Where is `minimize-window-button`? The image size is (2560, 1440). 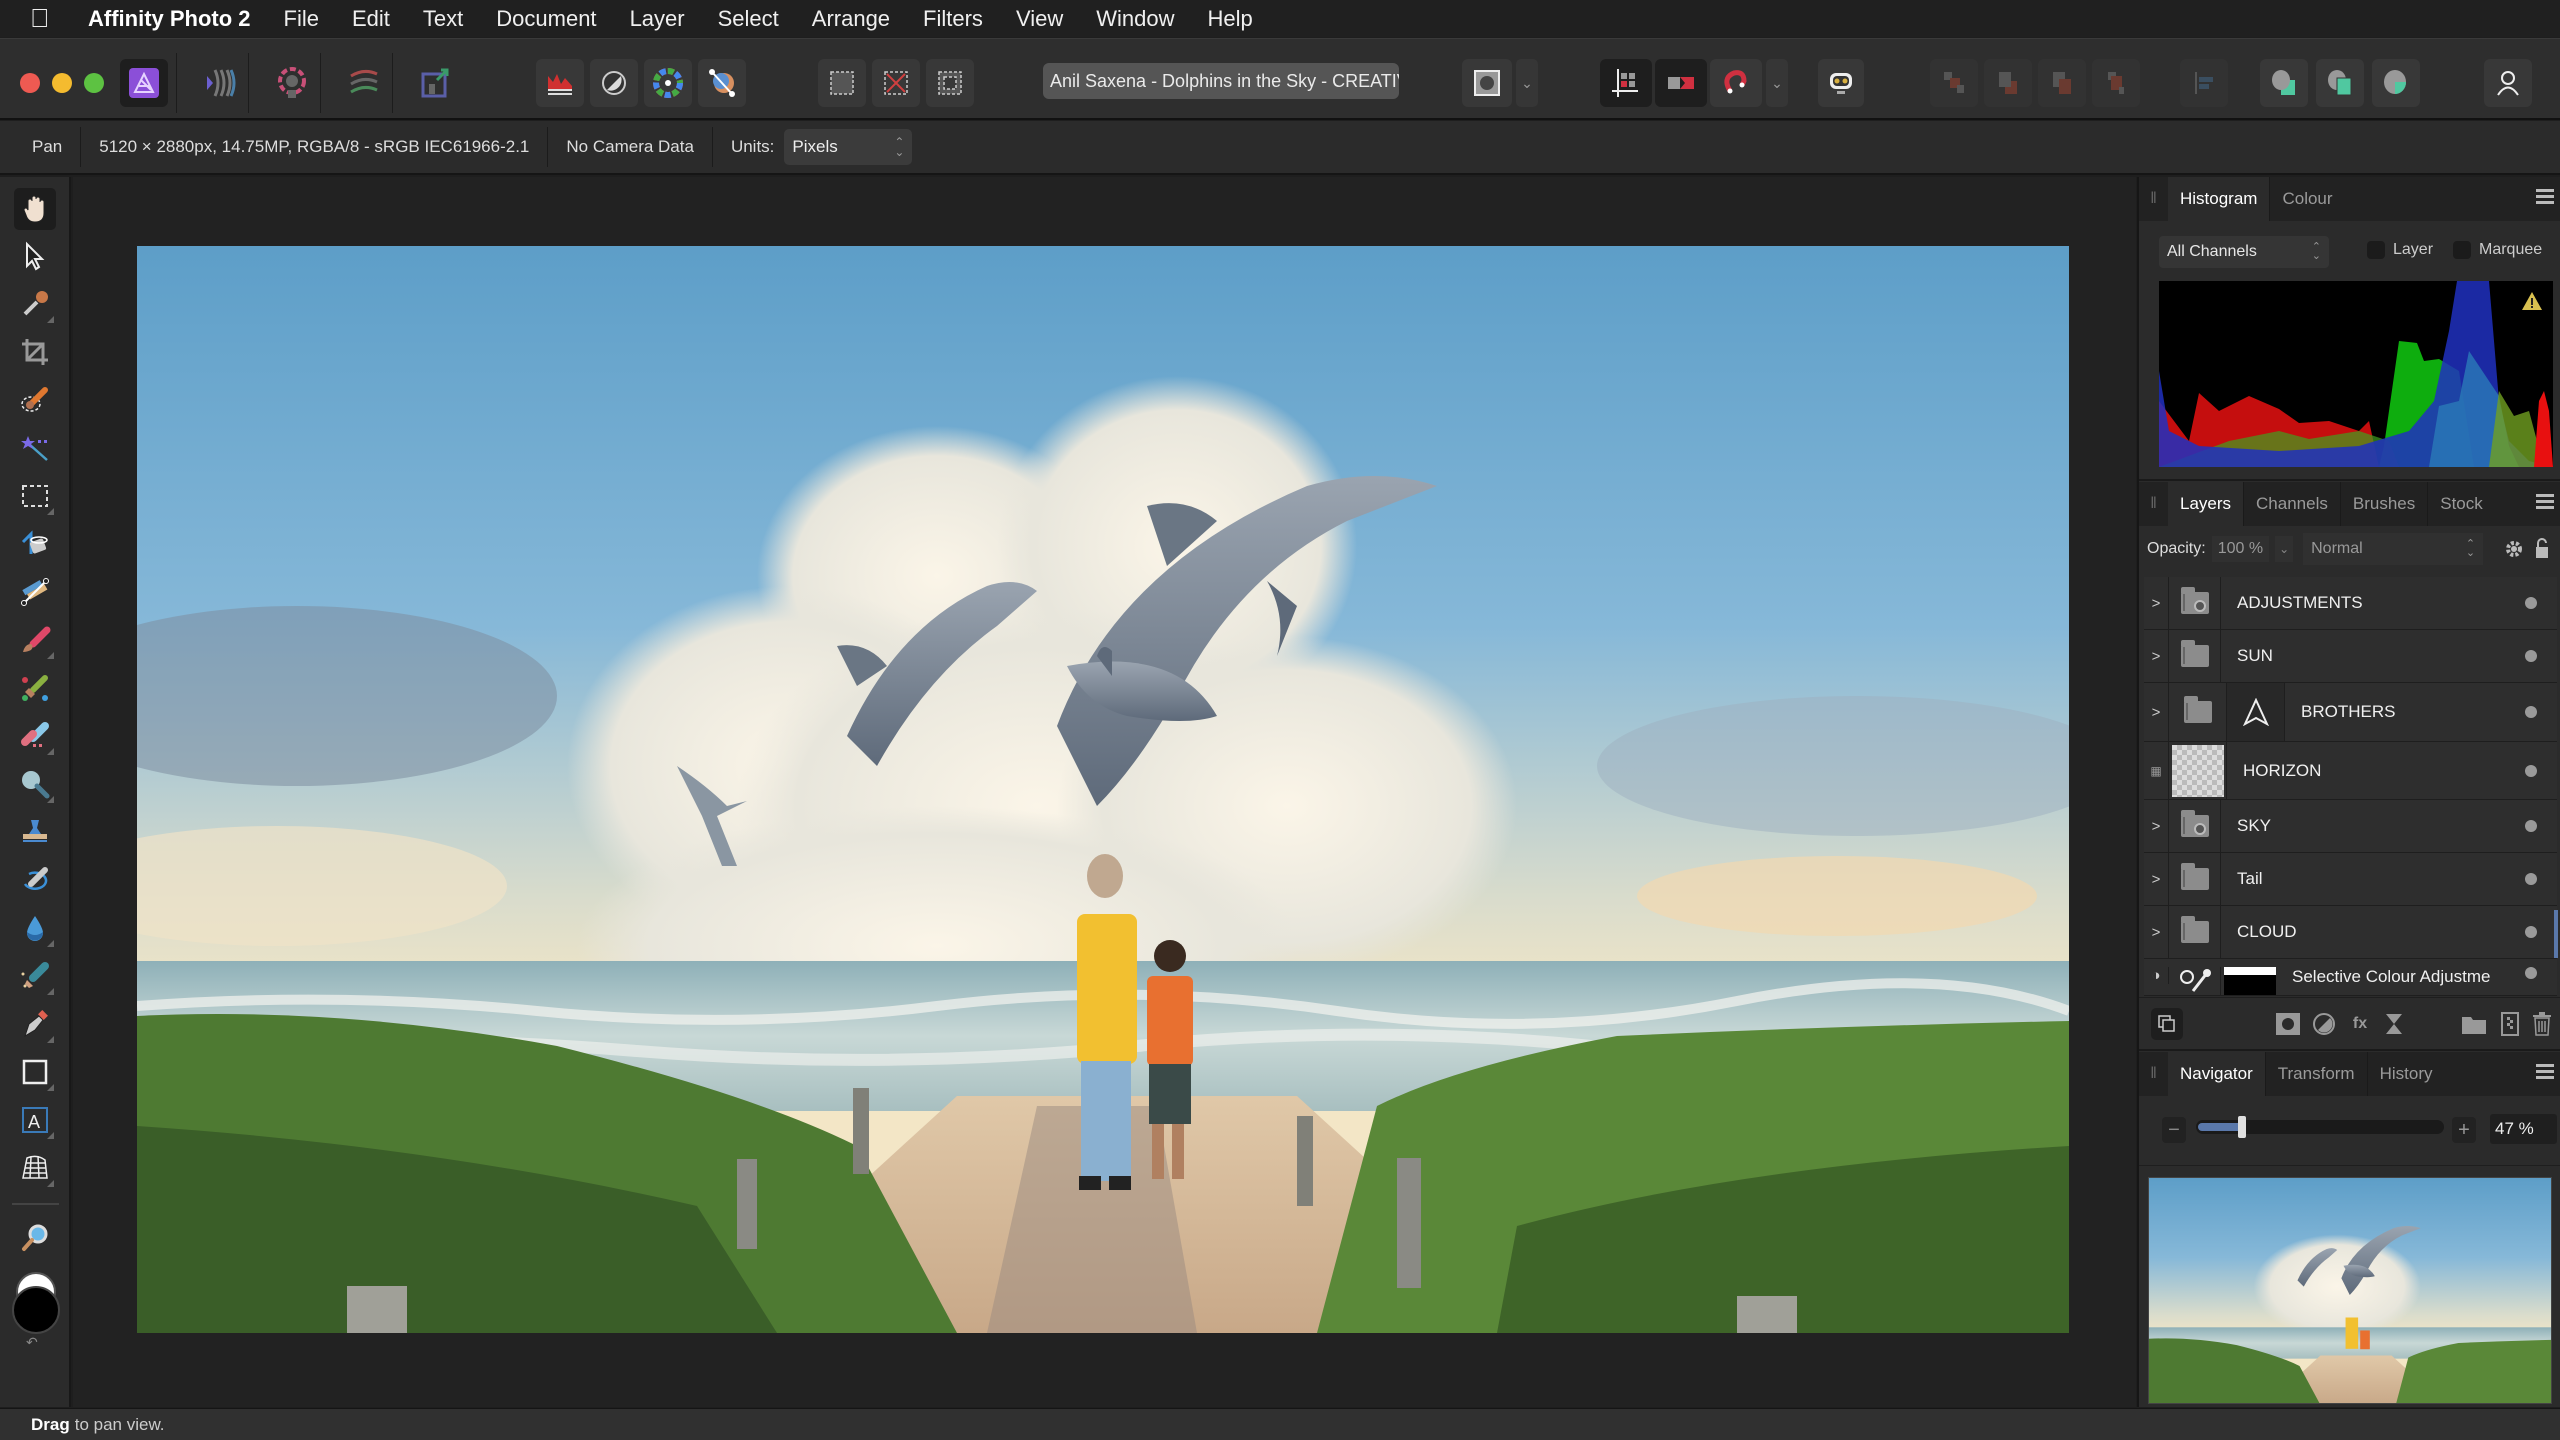
minimize-window-button is located at coordinates (62, 83).